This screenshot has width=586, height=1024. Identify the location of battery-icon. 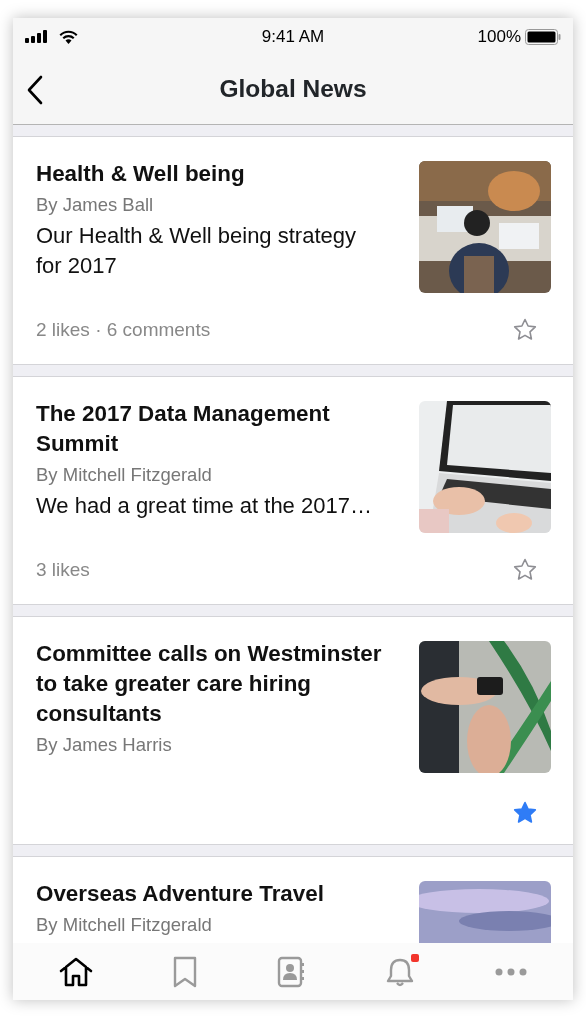
(543, 36).